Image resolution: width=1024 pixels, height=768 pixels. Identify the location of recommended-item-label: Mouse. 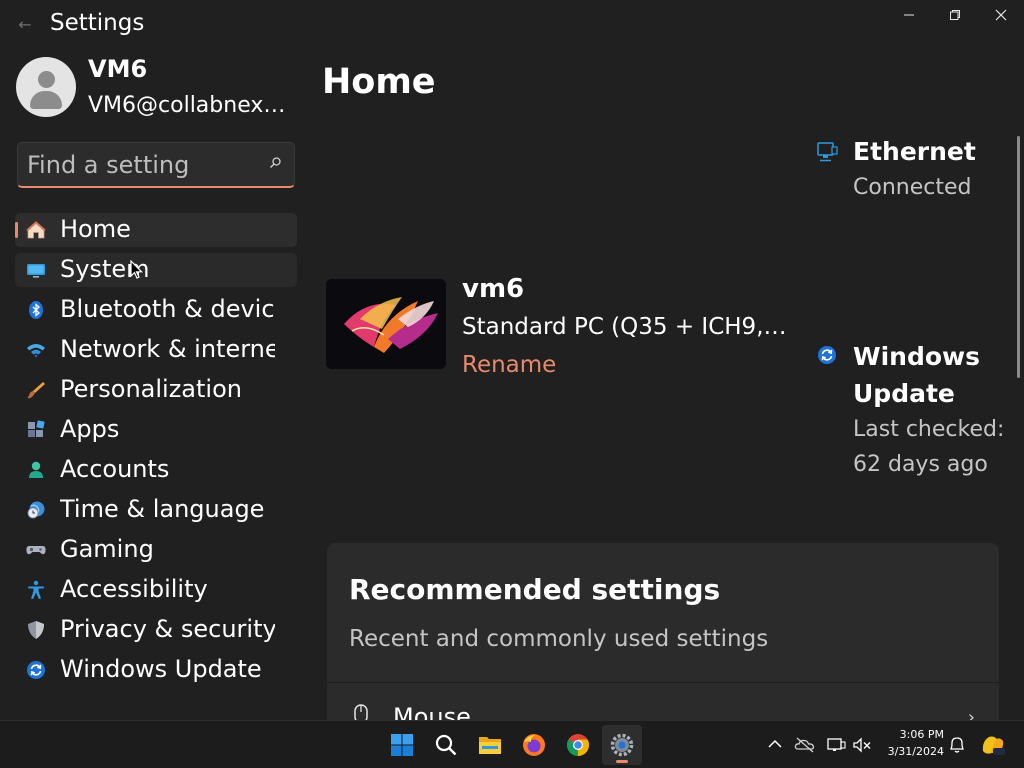
(432, 711).